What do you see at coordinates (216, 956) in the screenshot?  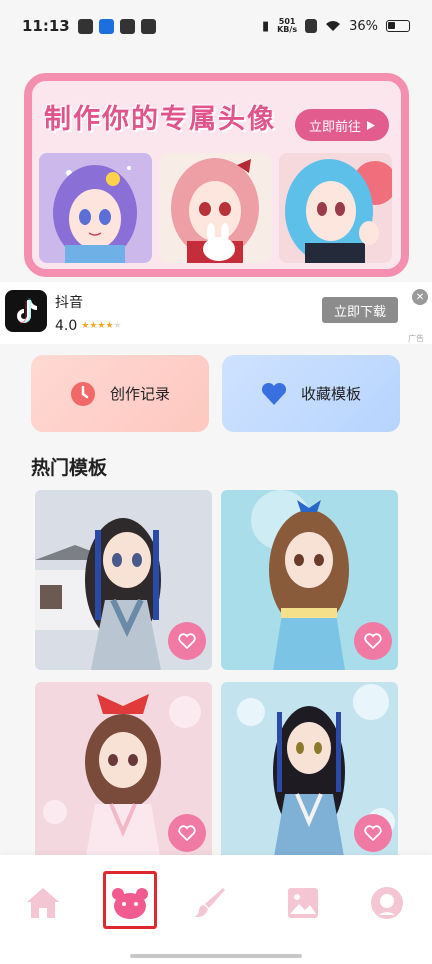 I see `home-indicator` at bounding box center [216, 956].